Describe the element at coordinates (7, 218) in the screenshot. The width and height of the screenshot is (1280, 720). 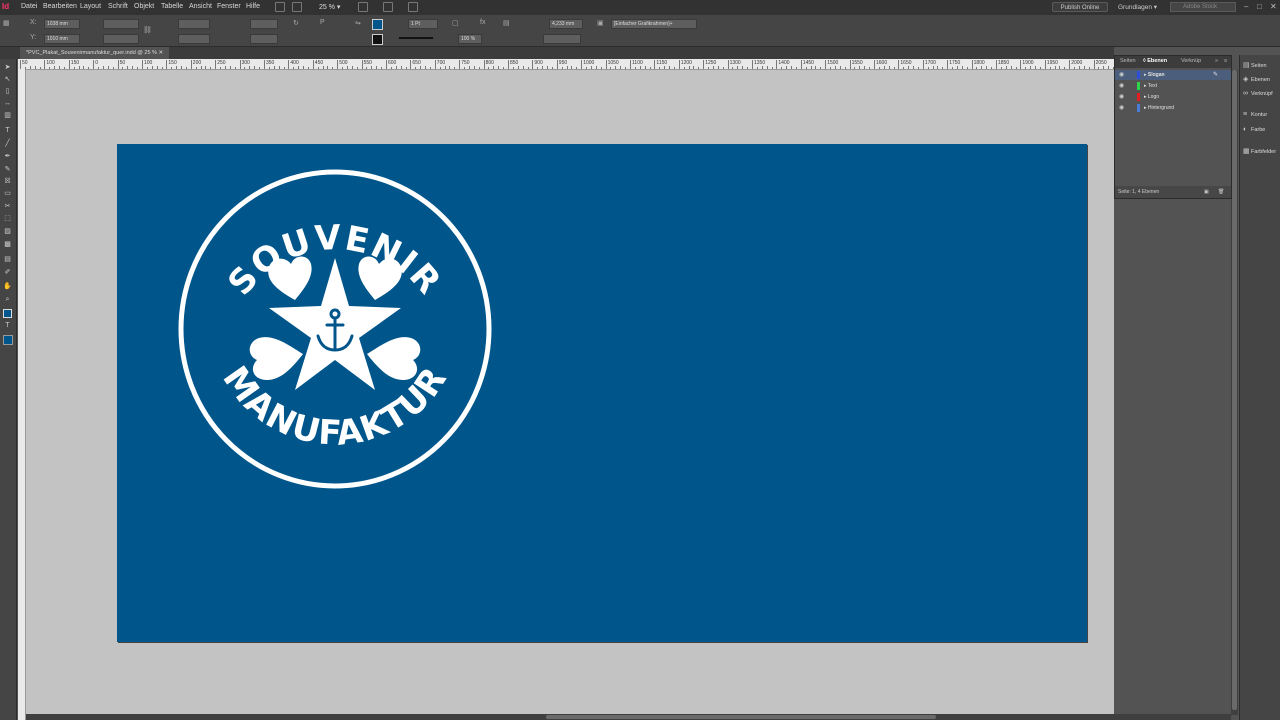
I see `free-transform-tool-icon: ⬚` at that location.